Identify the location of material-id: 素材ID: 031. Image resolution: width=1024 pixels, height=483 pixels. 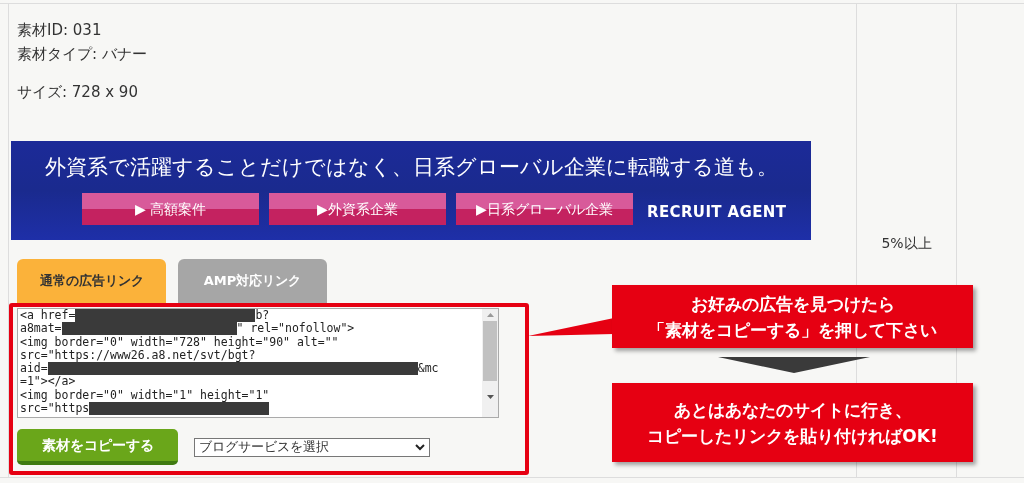
(59, 30).